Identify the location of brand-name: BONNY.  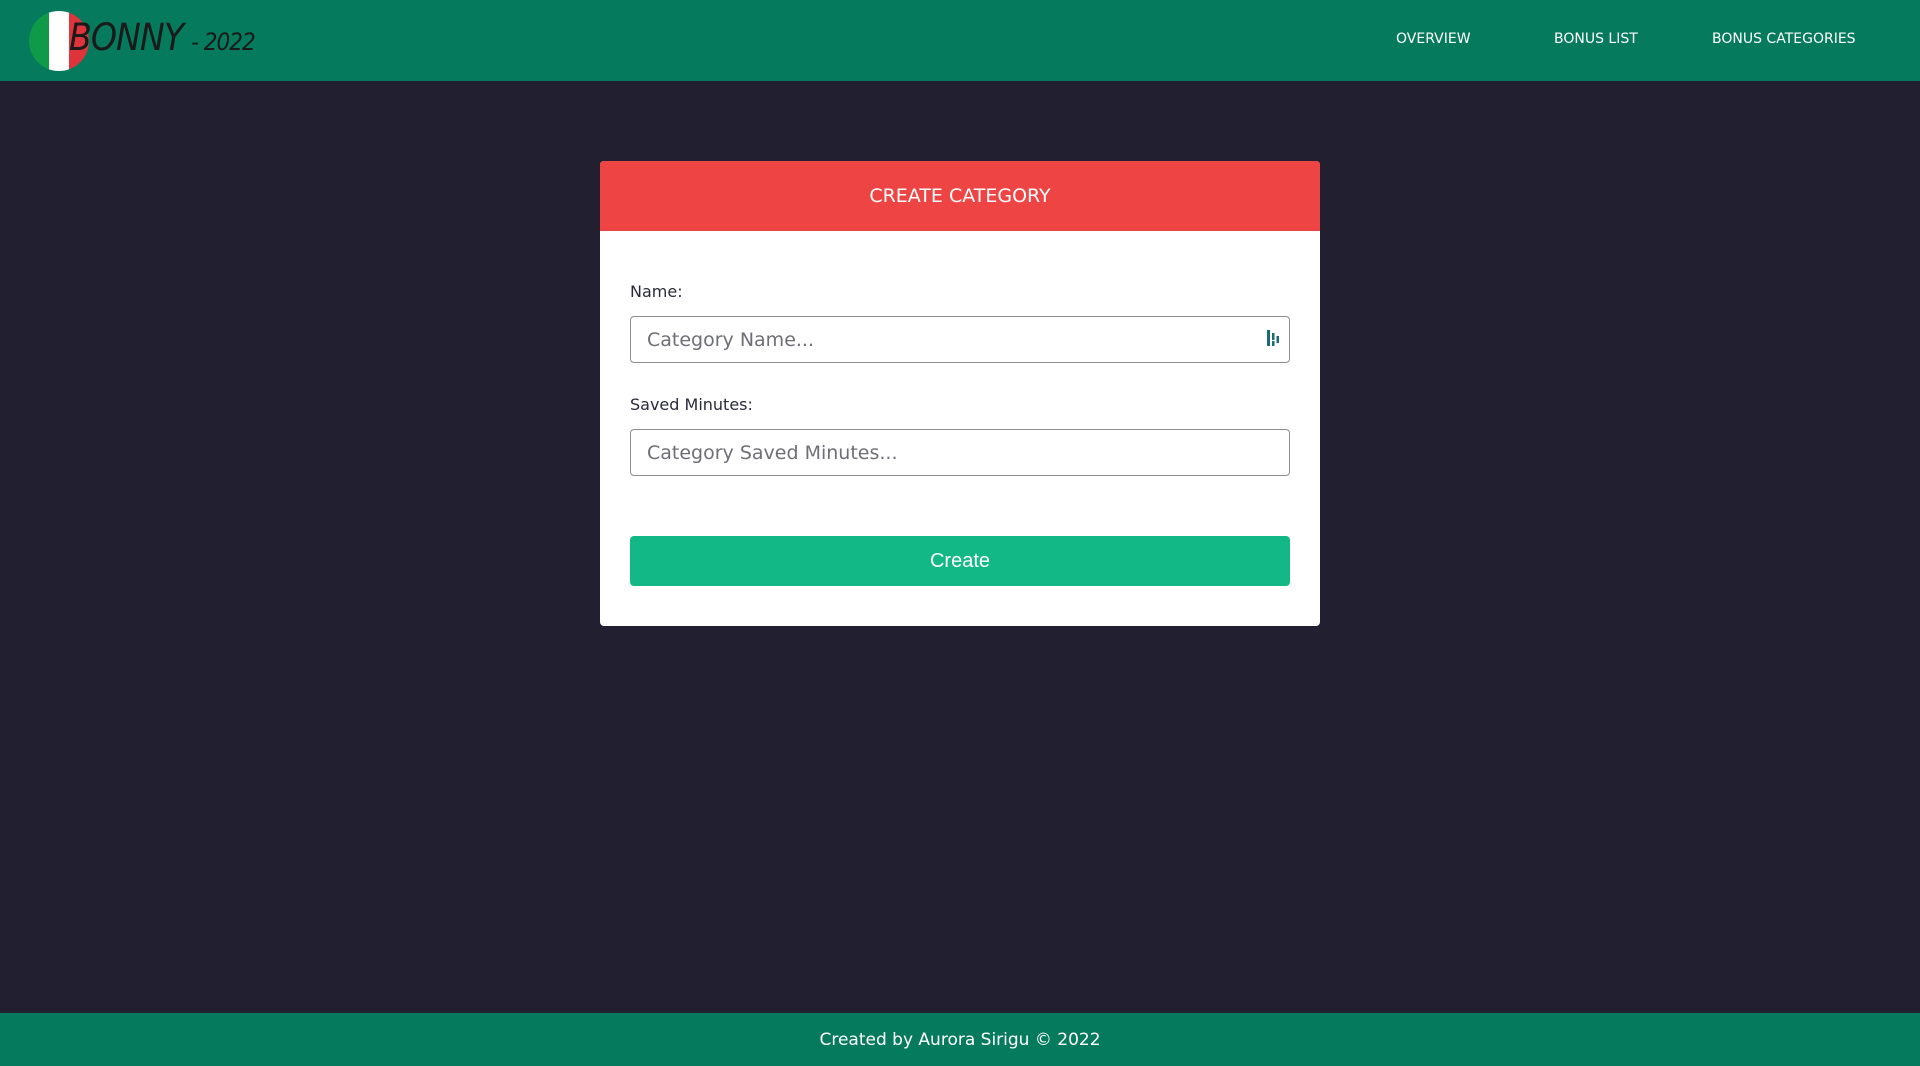
(126, 37).